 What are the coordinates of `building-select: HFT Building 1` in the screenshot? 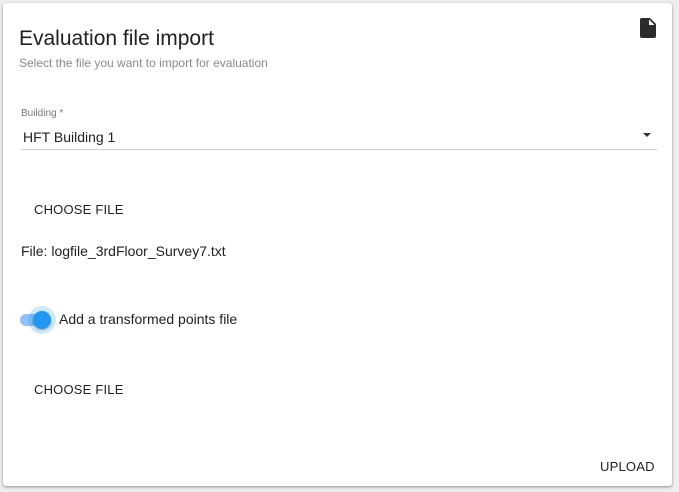 It's located at (339, 136).